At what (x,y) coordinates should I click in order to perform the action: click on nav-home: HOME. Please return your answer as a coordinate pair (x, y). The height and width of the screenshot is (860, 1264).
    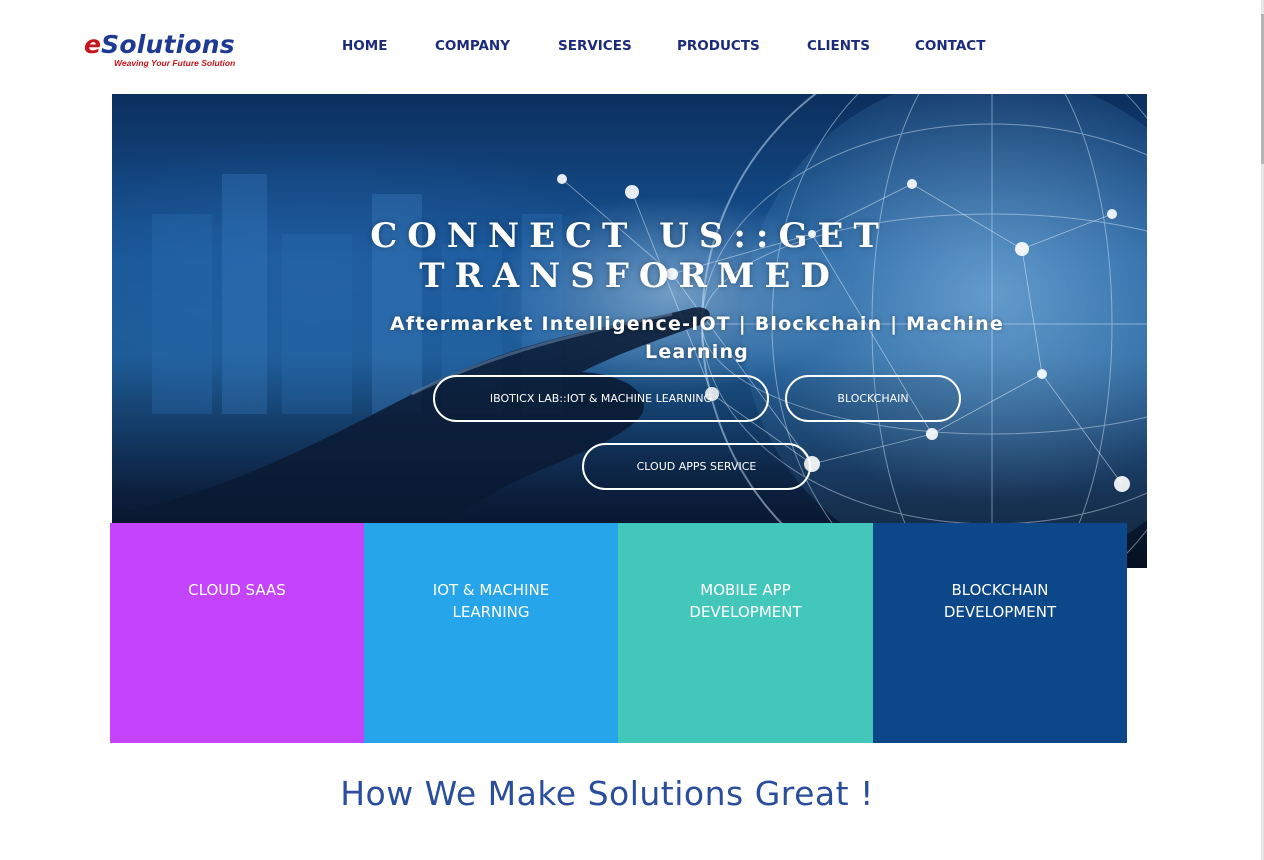
    Looking at the image, I should click on (364, 46).